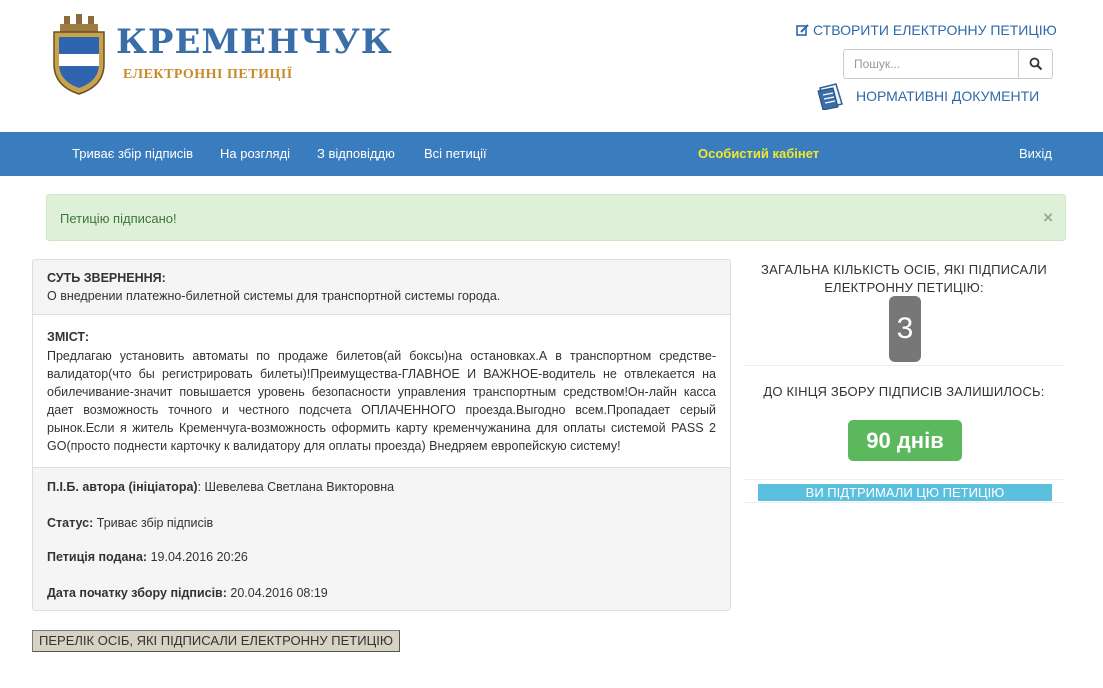 This screenshot has width=1103, height=688. I want to click on total-signers-label-line2: ЕЛЕКТРОННУ ПЕТИЦІЮ:, so click(904, 287).